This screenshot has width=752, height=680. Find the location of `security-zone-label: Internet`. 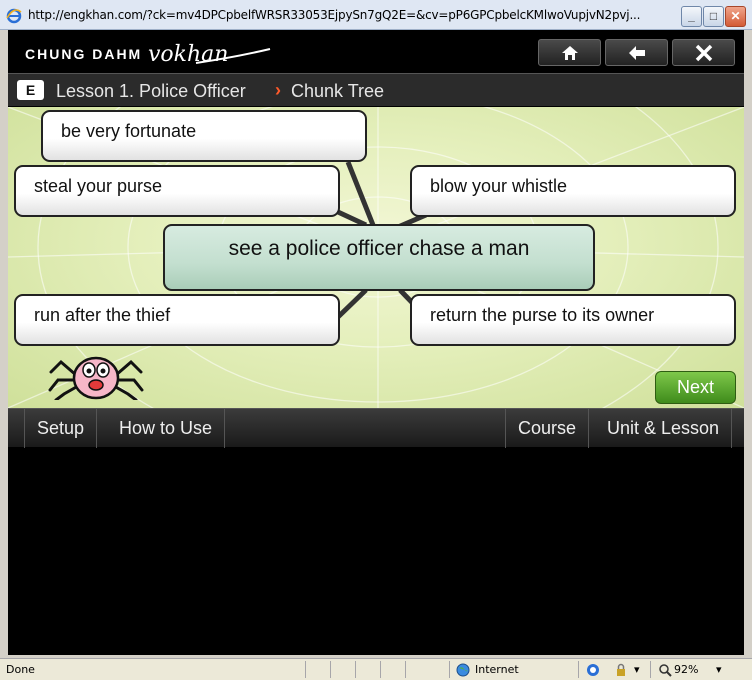

security-zone-label: Internet is located at coordinates (497, 669).